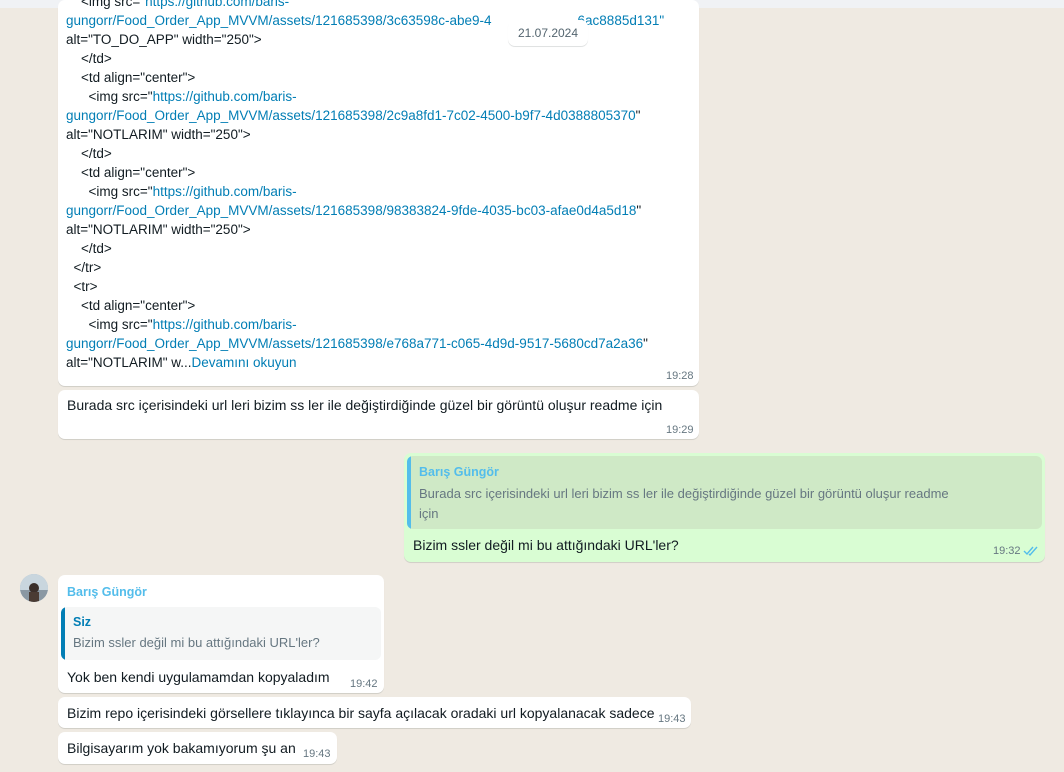 This screenshot has height=772, width=1064. I want to click on code-line: <tr>, so click(378, 286).